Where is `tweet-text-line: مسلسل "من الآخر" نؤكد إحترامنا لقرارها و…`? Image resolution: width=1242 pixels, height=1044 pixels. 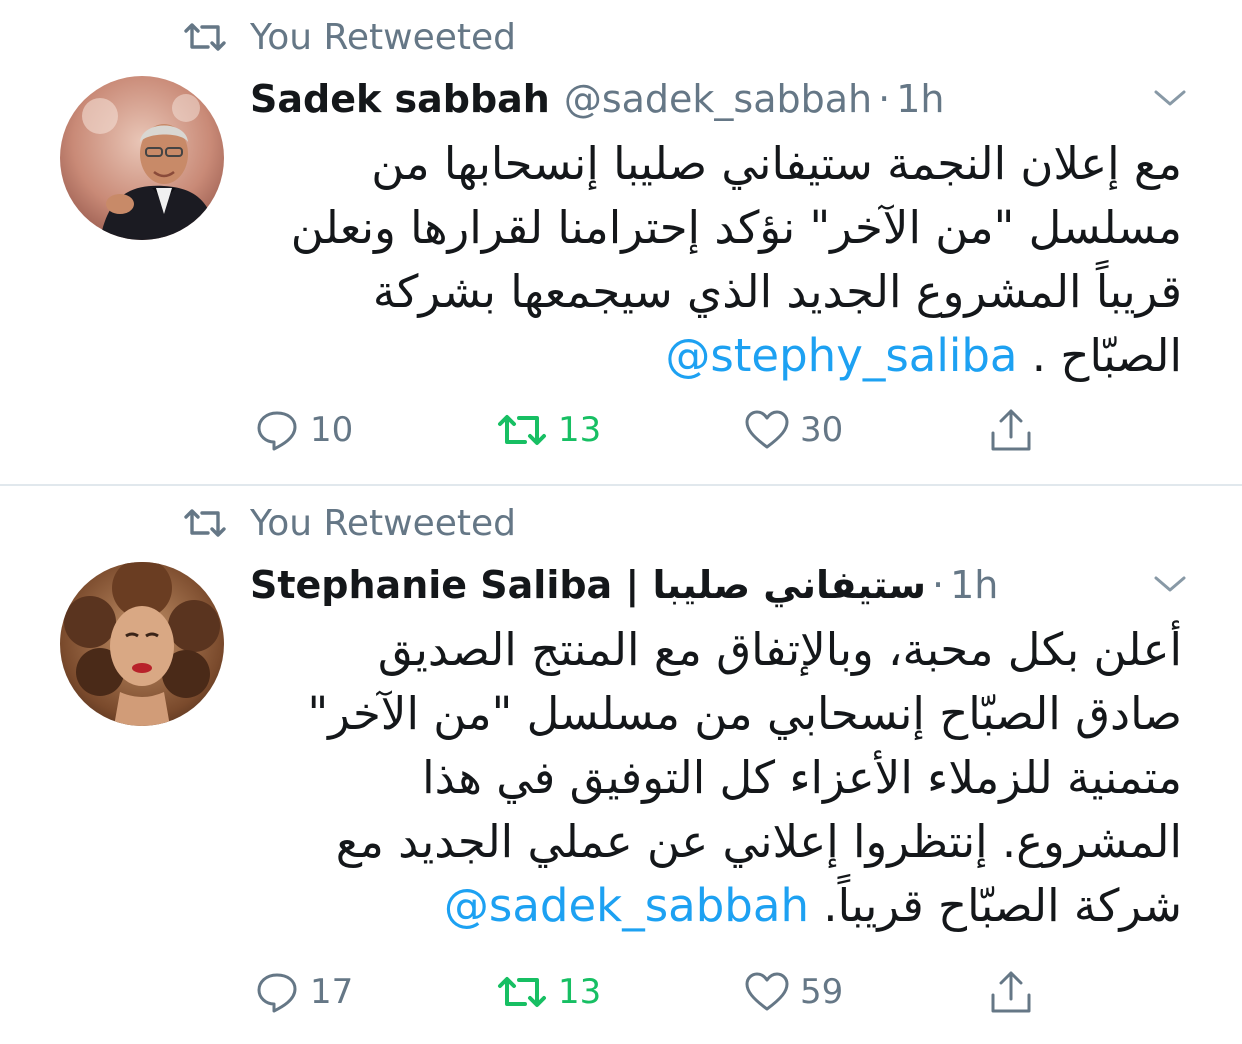
tweet-text-line: مسلسل "من الآخر" نؤكد إحترامنا لقرارها و… is located at coordinates (736, 227).